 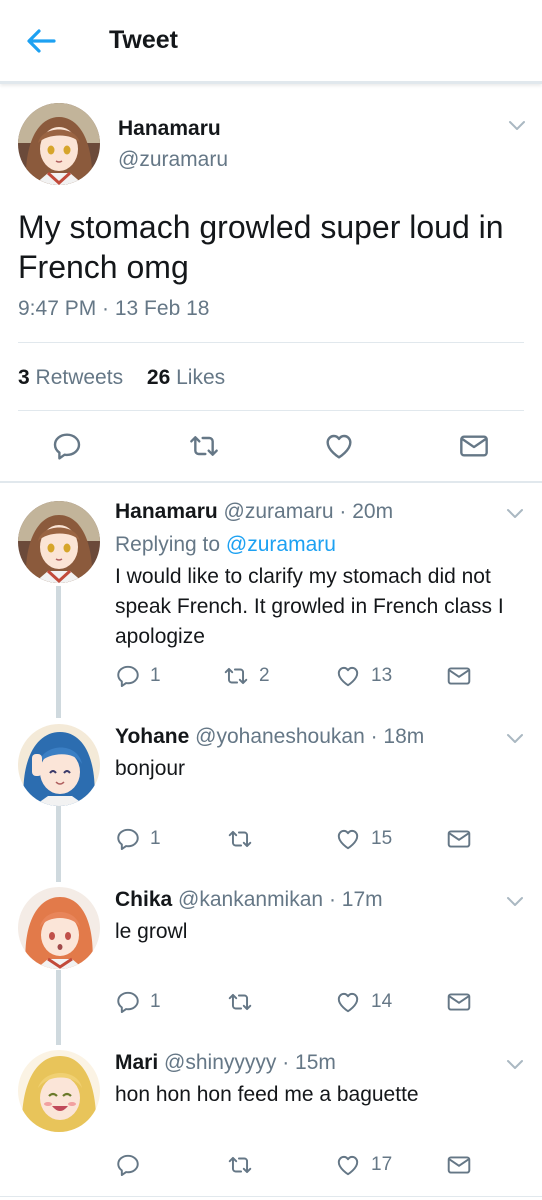 What do you see at coordinates (143, 40) in the screenshot?
I see `page-title: Tweet` at bounding box center [143, 40].